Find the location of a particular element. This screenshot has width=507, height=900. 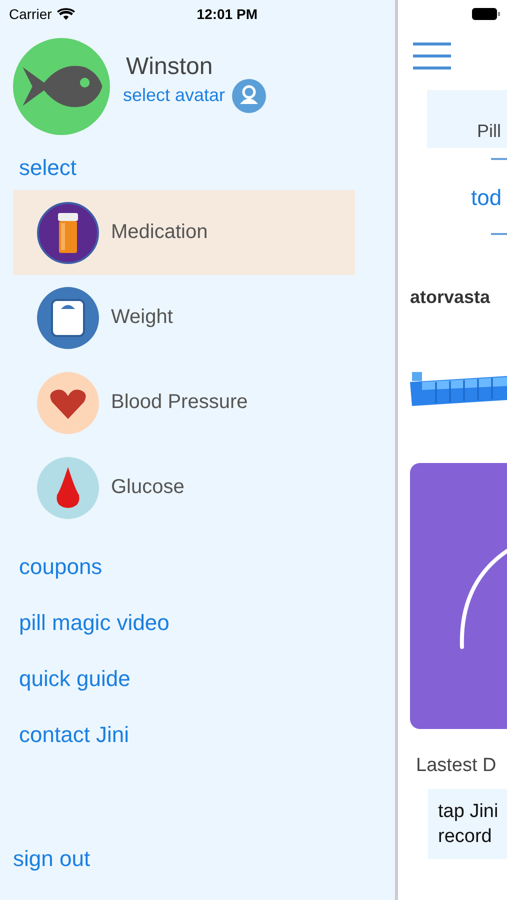

blood-drop-icon is located at coordinates (68, 487).